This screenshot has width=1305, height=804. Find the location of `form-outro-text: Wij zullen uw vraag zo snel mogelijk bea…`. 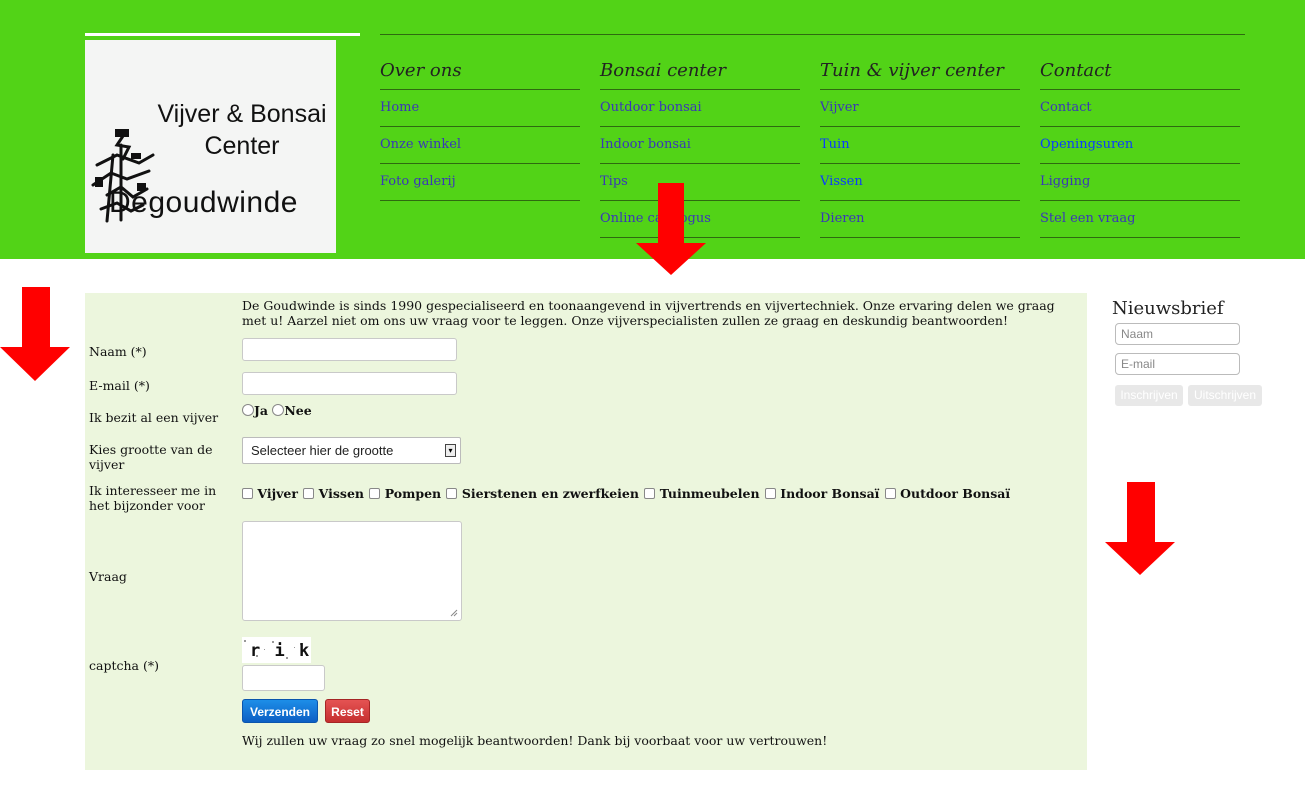

form-outro-text: Wij zullen uw vraag zo snel mogelijk bea… is located at coordinates (535, 740).